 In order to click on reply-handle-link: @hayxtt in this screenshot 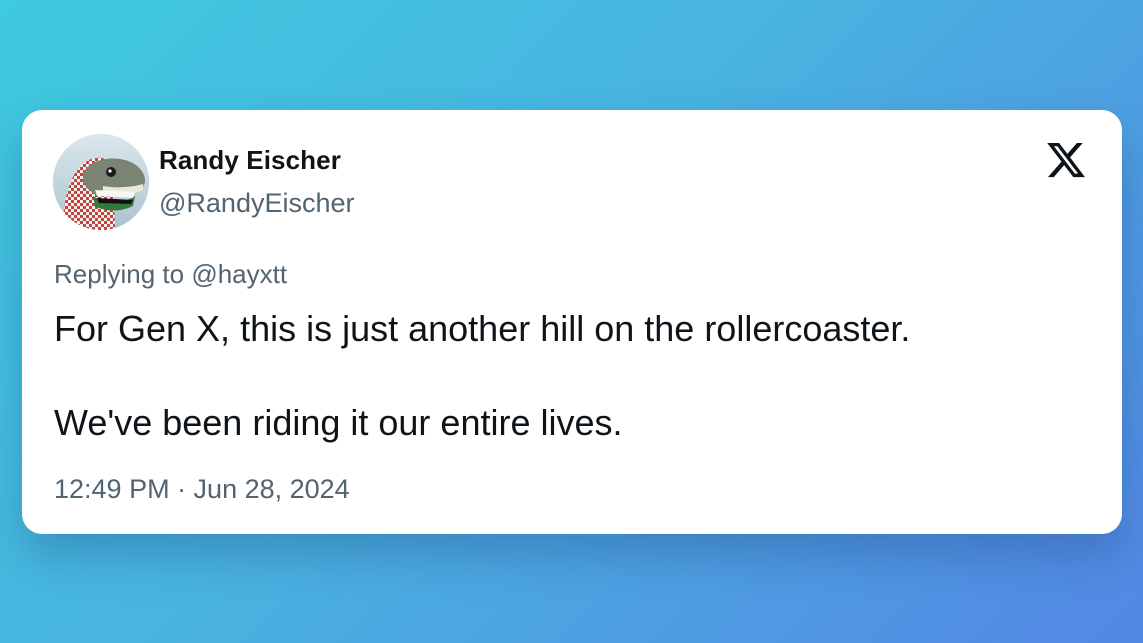, I will do `click(239, 274)`.